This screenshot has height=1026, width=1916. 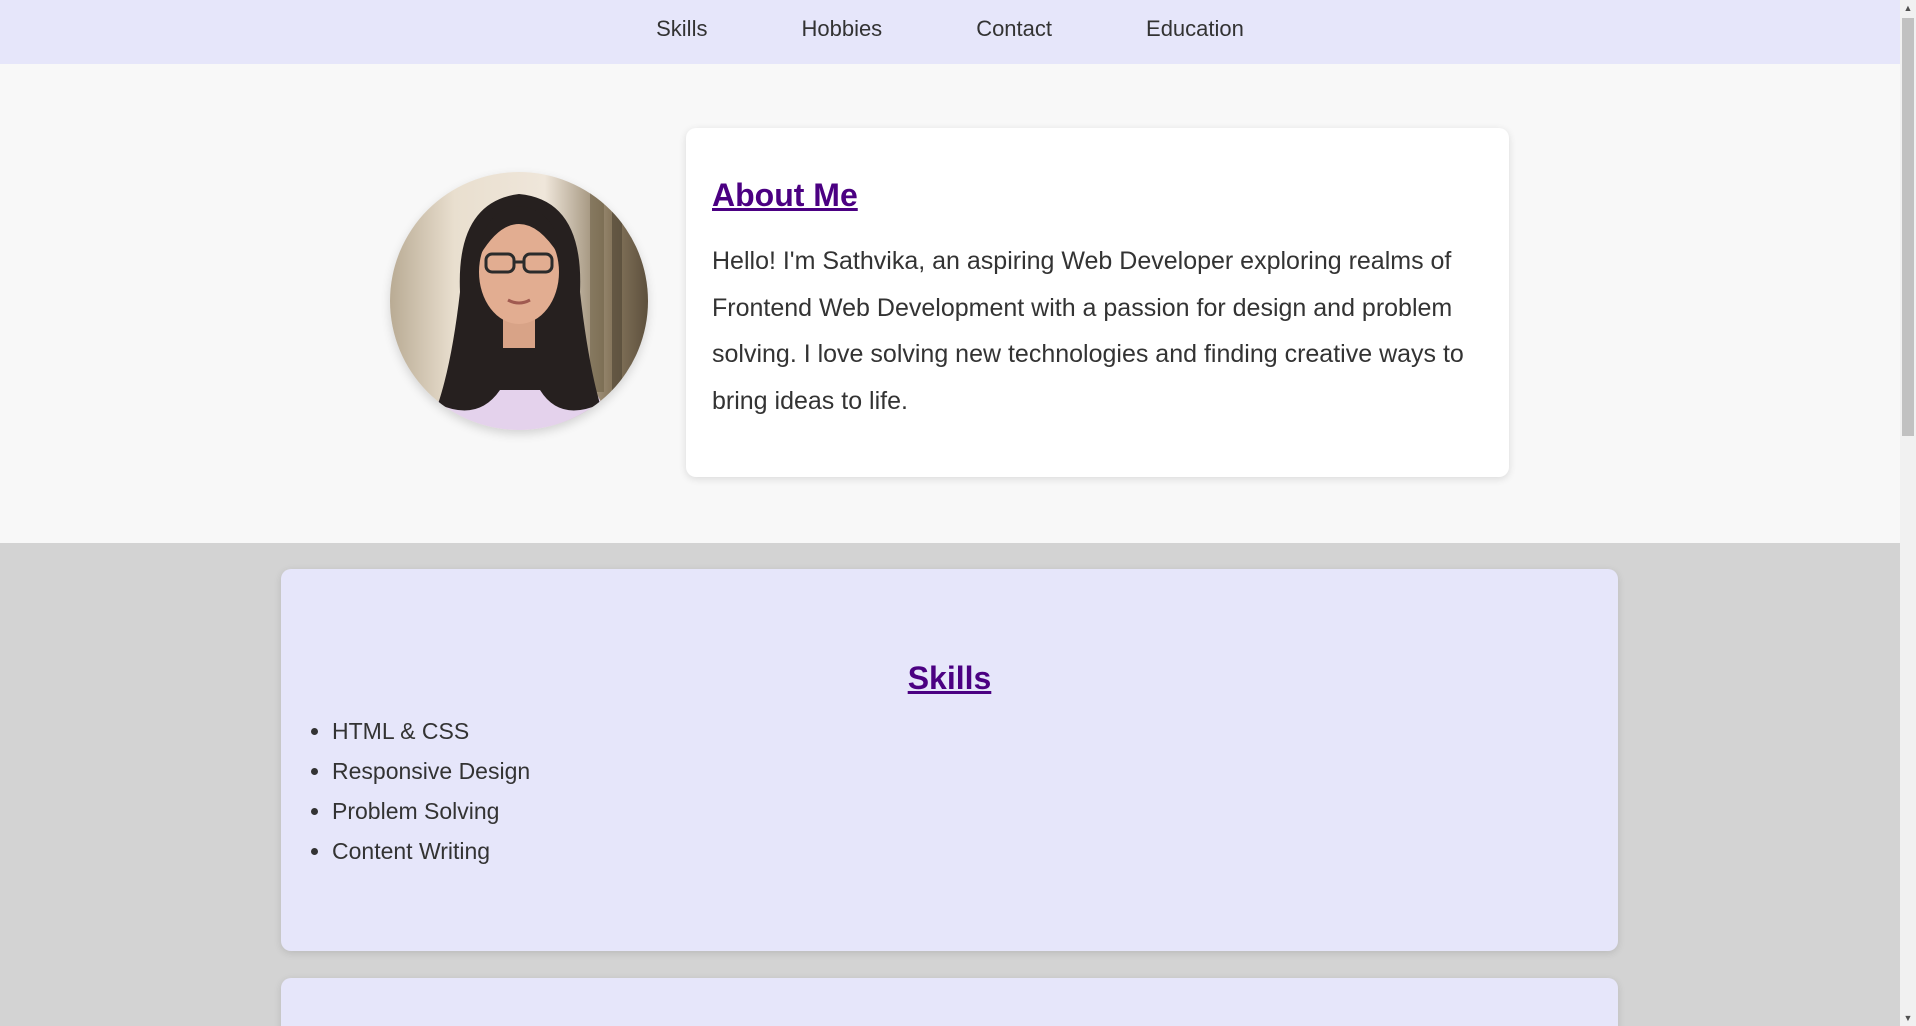 I want to click on scrollbar-thumb, so click(x=1908, y=227).